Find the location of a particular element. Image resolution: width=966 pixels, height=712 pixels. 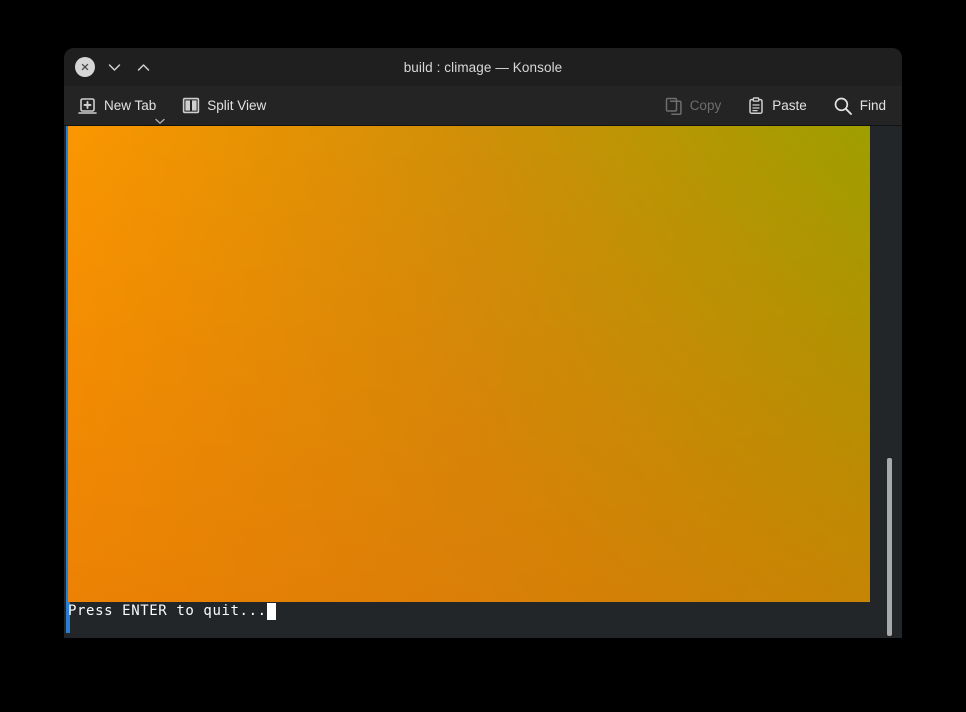

new-tab-dropdown-chevron-down-icon is located at coordinates (160, 122).